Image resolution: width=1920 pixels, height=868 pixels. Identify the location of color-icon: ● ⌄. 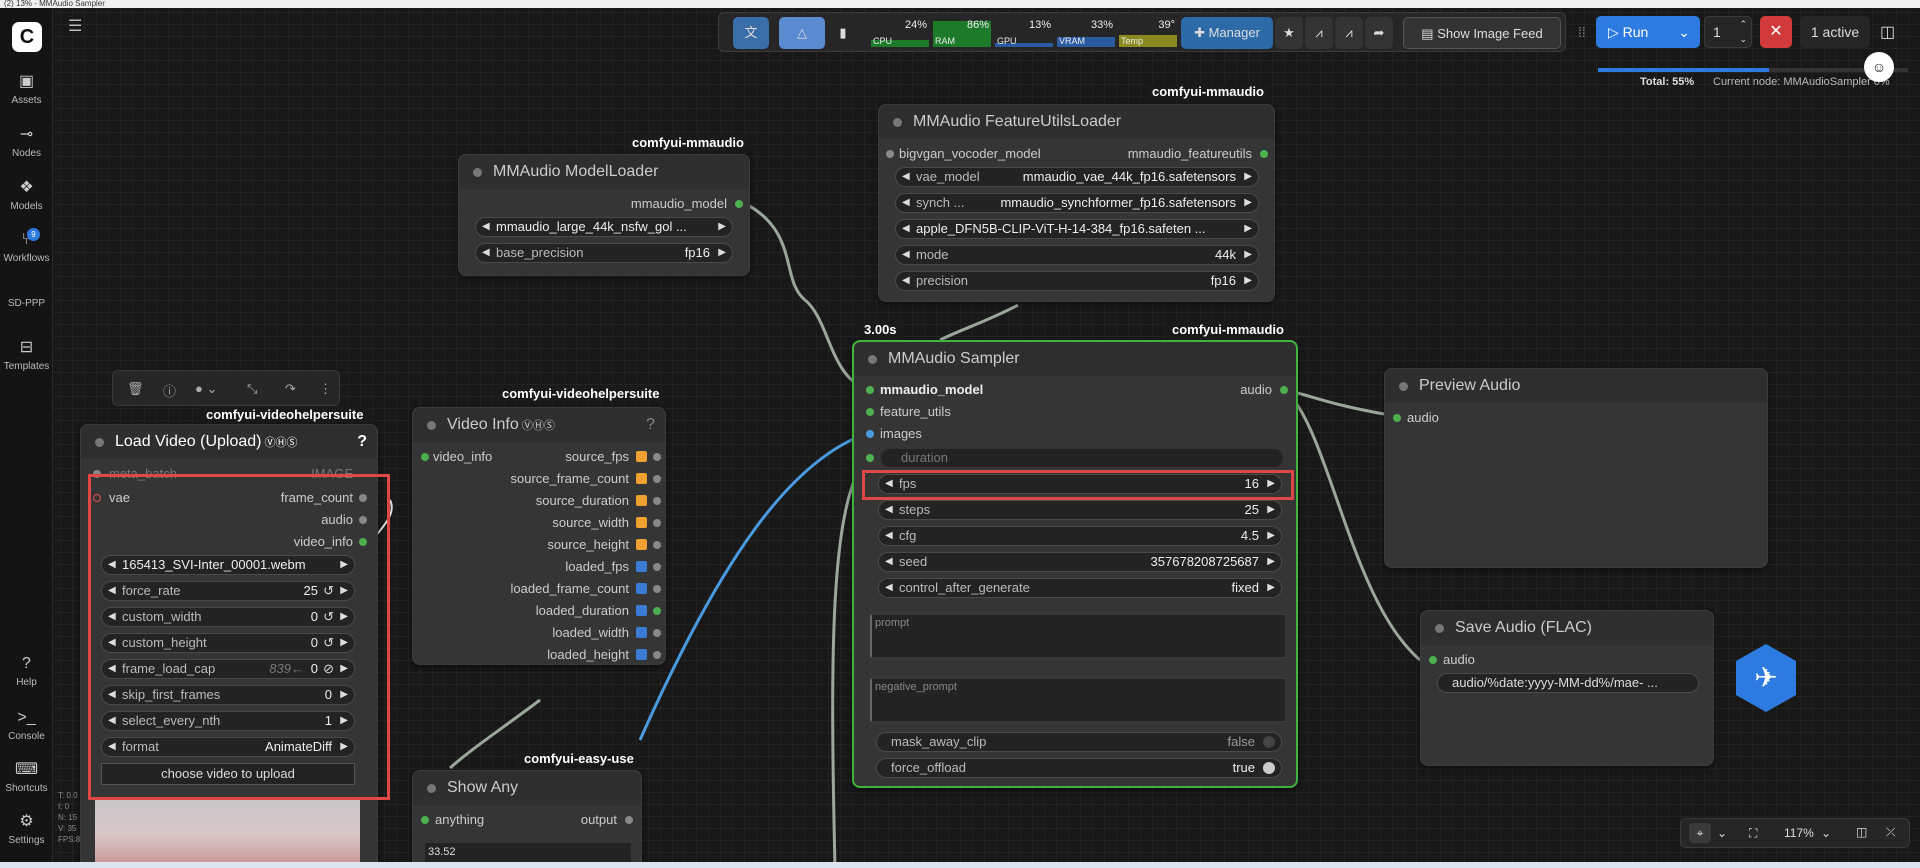
(206, 389).